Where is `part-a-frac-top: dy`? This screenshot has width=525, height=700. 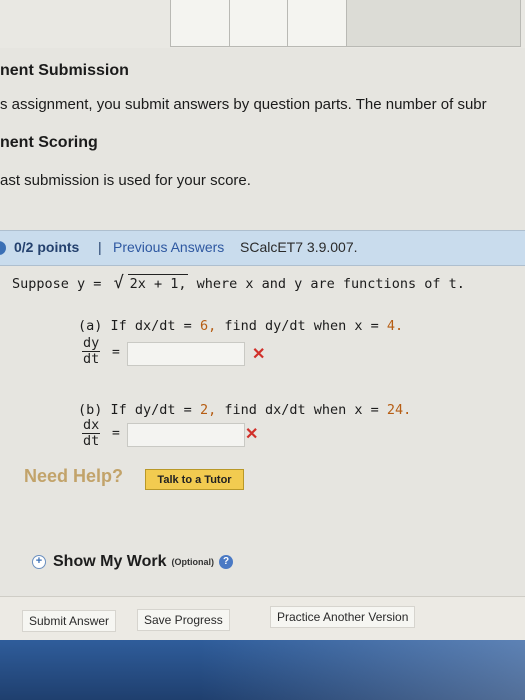 part-a-frac-top: dy is located at coordinates (91, 343).